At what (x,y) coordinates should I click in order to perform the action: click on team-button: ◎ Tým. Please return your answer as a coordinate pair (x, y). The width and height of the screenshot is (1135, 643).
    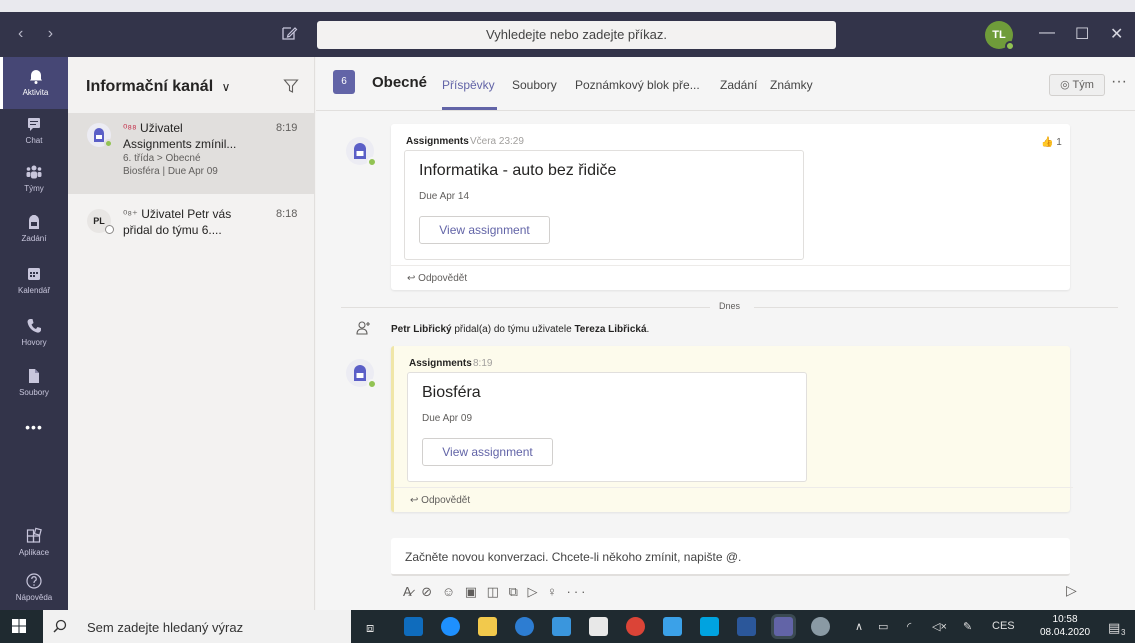
    Looking at the image, I should click on (1077, 85).